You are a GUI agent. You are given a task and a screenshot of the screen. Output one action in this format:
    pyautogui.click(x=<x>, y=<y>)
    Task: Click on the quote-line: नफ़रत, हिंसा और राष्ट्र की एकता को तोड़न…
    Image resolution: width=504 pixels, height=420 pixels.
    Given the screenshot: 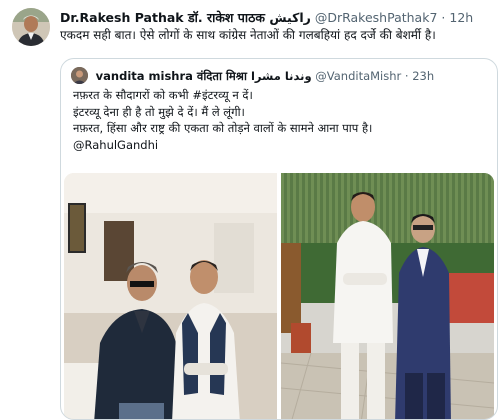 What is the action you would take?
    pyautogui.click(x=223, y=128)
    